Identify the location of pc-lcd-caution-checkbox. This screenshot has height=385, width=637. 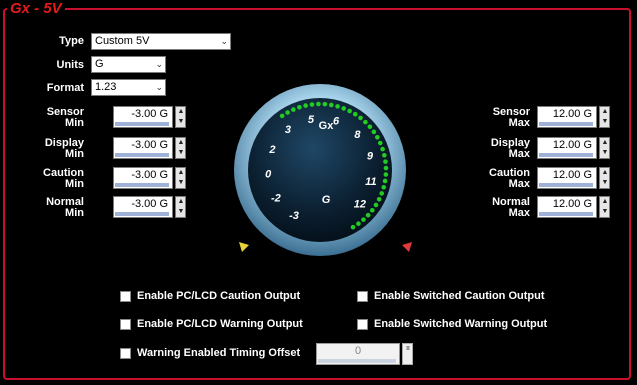
(125, 296).